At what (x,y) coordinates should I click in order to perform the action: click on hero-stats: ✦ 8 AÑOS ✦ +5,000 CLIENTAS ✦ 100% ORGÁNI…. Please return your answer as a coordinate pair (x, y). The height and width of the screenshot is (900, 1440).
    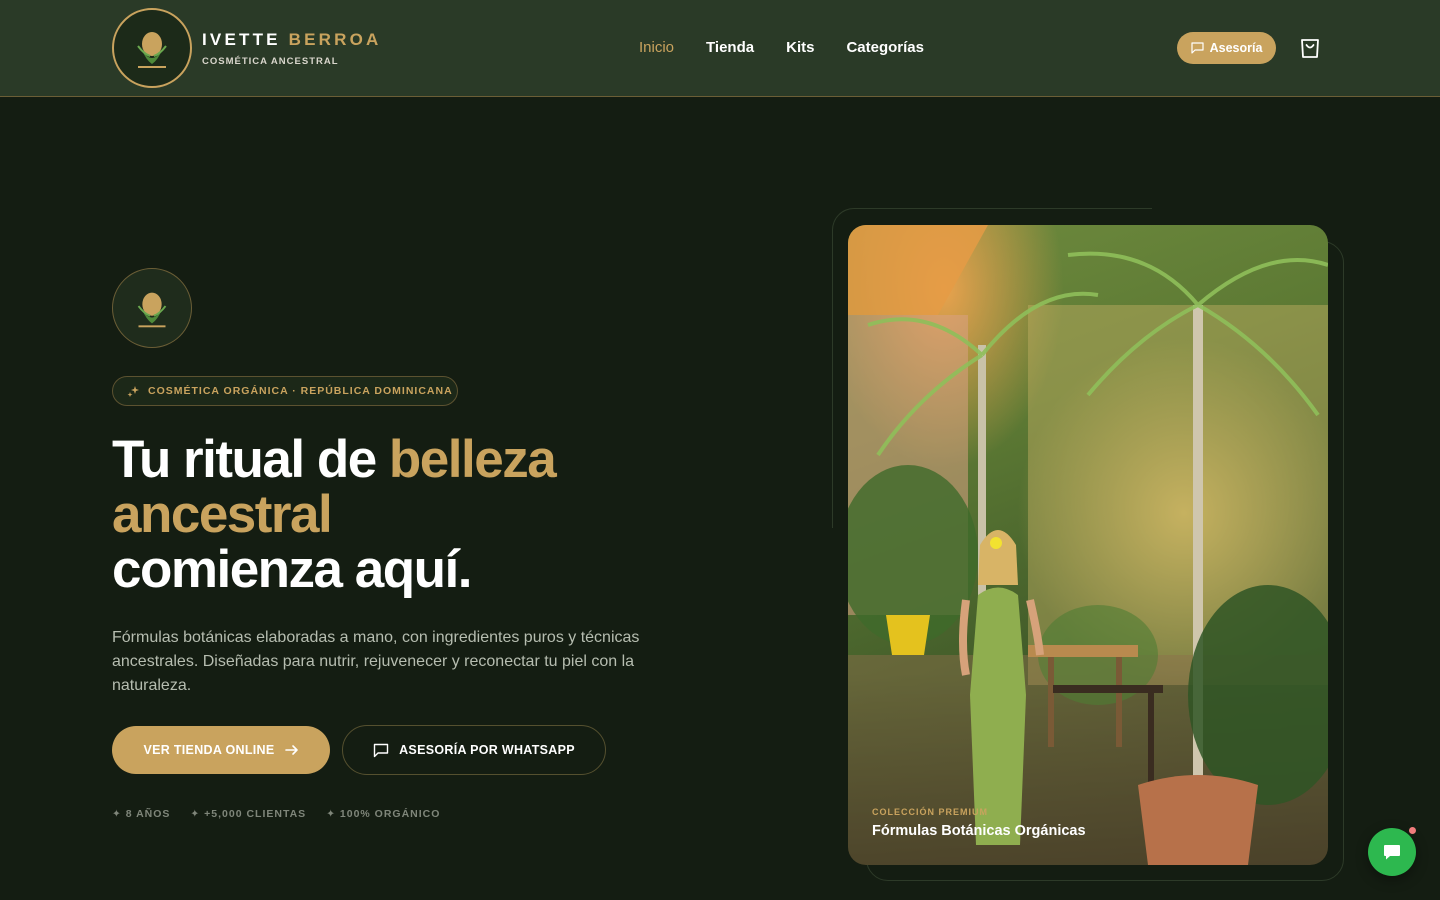
    Looking at the image, I should click on (276, 814).